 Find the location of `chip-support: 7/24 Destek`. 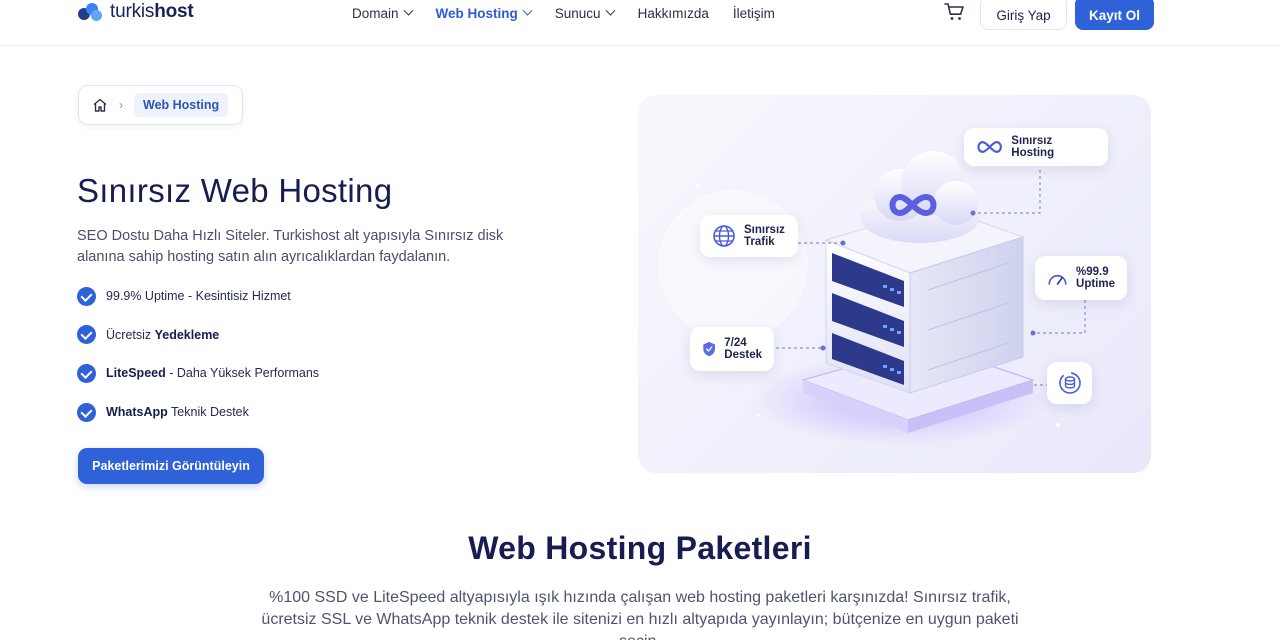

chip-support: 7/24 Destek is located at coordinates (732, 349).